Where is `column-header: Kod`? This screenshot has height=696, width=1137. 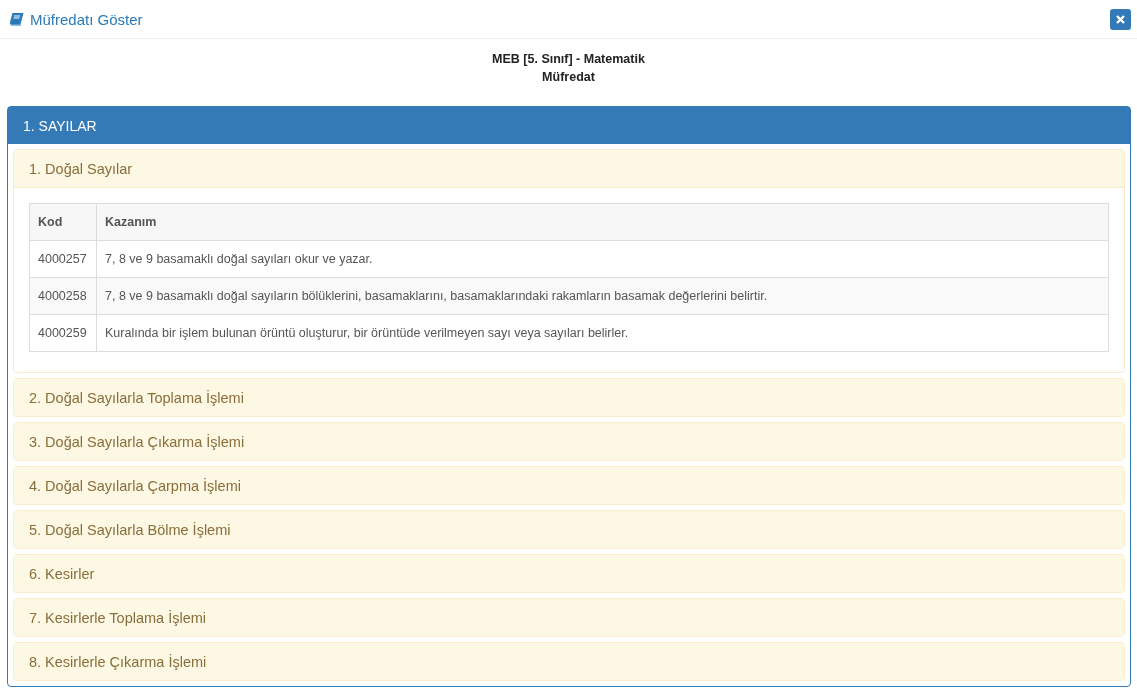 column-header: Kod is located at coordinates (63, 222).